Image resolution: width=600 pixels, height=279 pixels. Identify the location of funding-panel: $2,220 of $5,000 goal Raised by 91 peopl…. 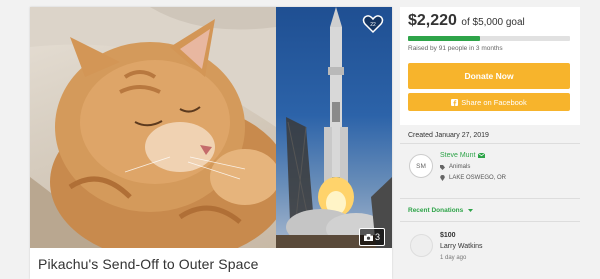
(490, 66).